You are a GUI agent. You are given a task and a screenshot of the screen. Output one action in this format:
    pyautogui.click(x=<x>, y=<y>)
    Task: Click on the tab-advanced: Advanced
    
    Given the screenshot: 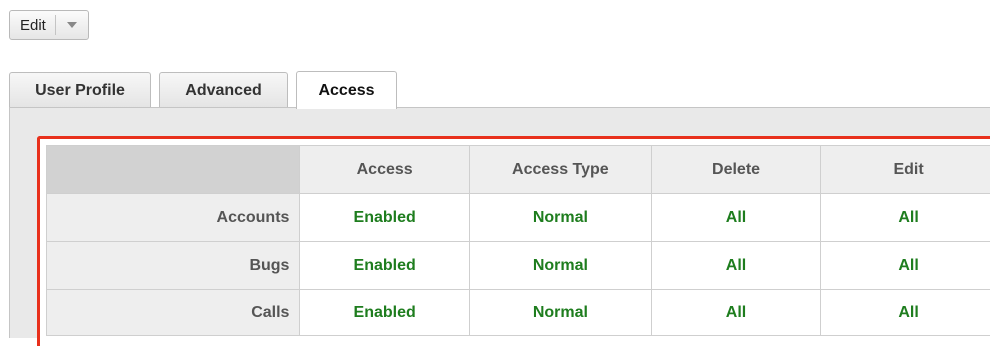 What is the action you would take?
    pyautogui.click(x=223, y=90)
    